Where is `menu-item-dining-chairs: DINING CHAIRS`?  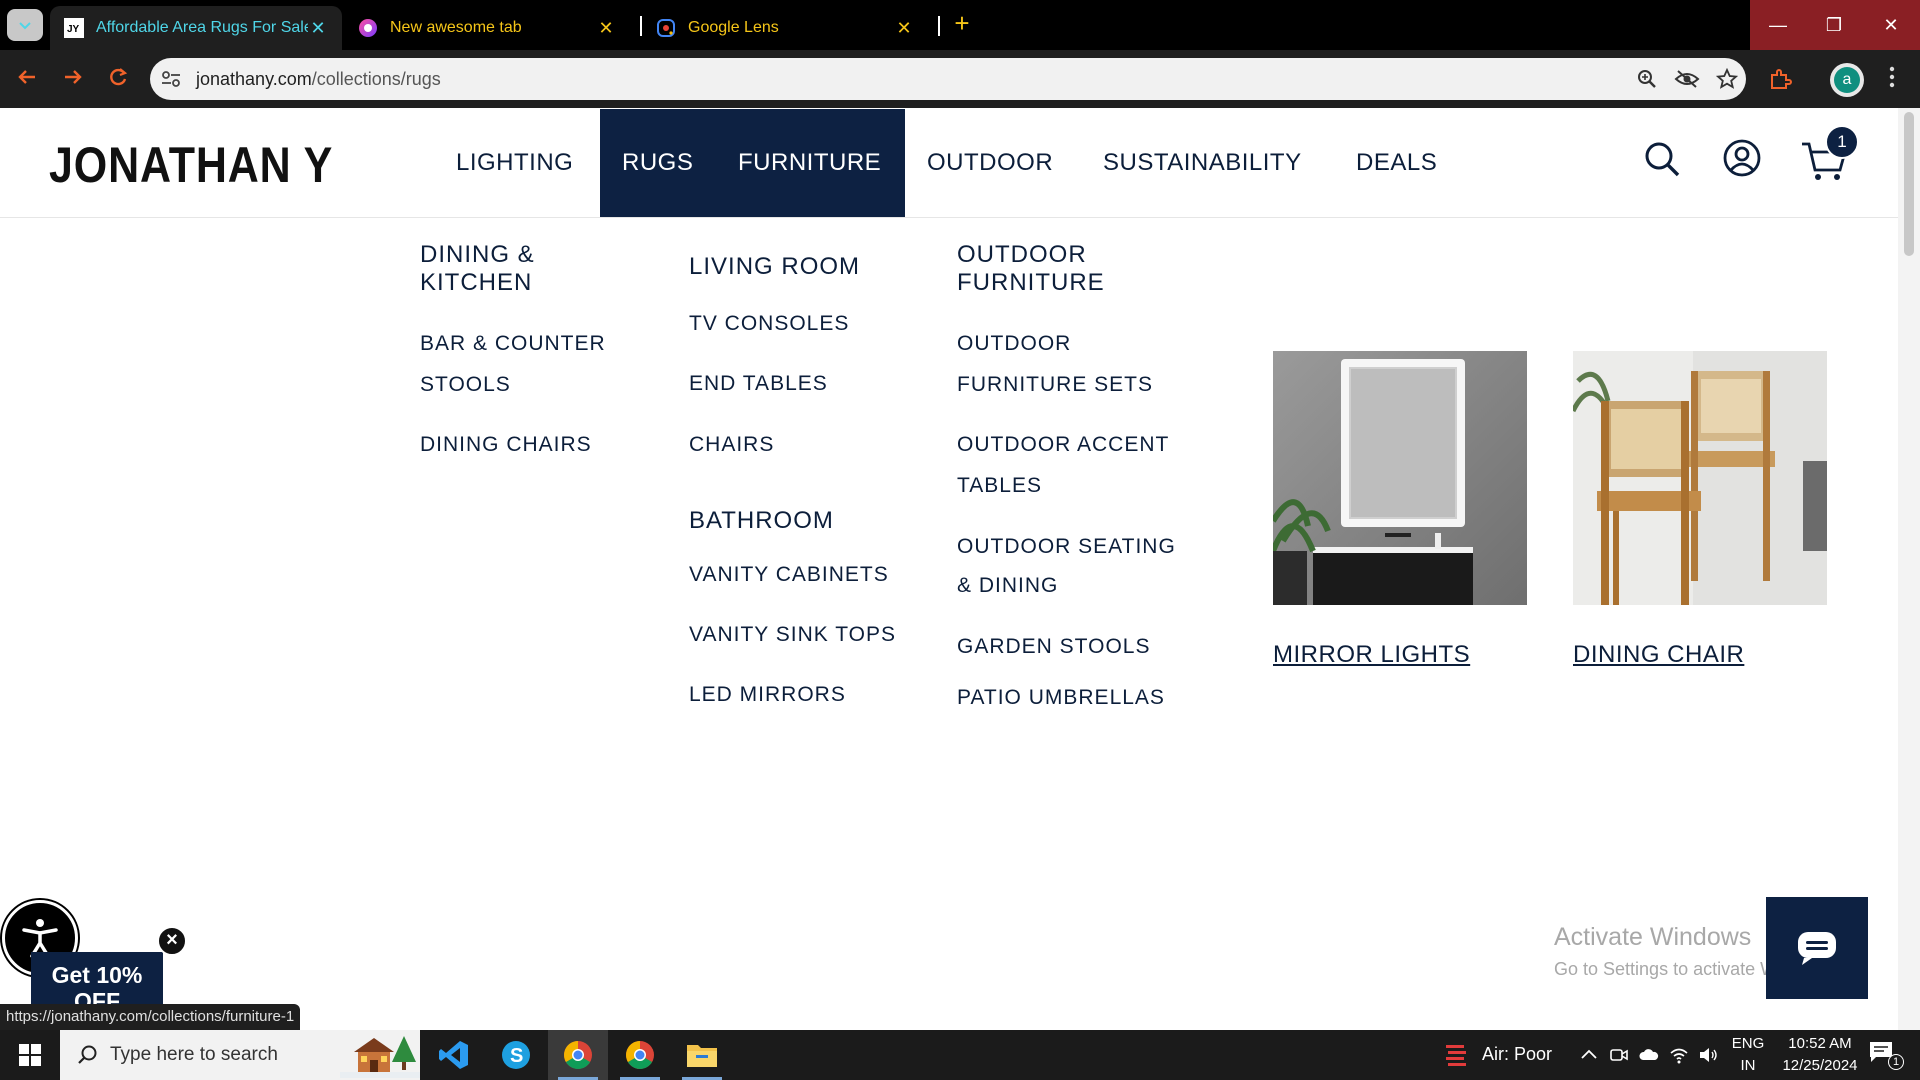 menu-item-dining-chairs: DINING CHAIRS is located at coordinates (506, 445).